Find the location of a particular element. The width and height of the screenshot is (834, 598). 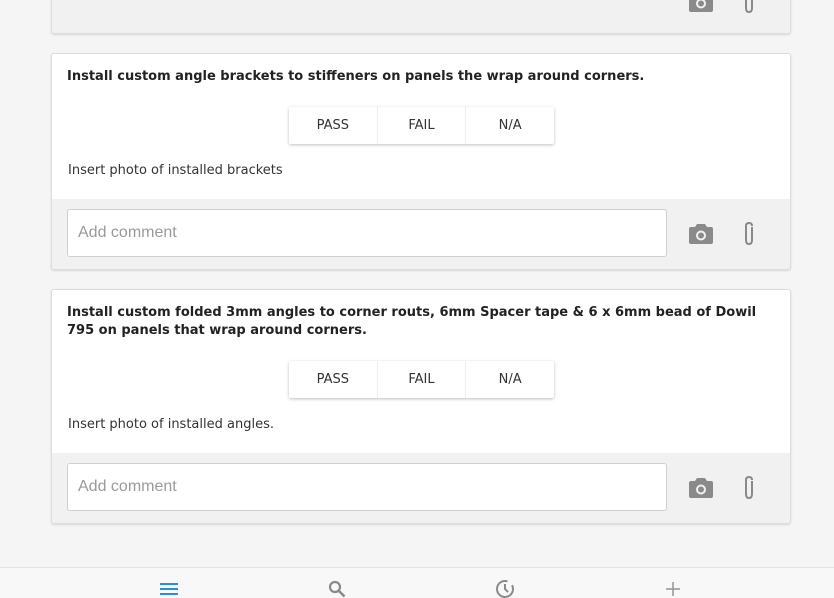

search-icon is located at coordinates (337, 588).